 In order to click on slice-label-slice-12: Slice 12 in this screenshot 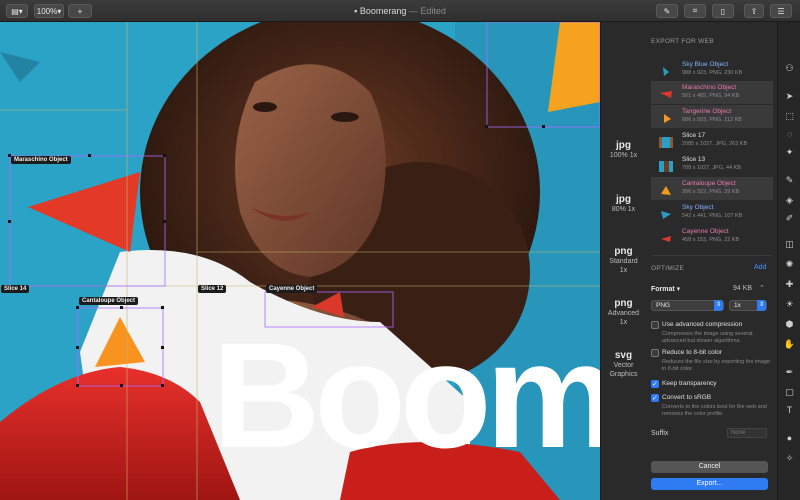, I will do `click(212, 289)`.